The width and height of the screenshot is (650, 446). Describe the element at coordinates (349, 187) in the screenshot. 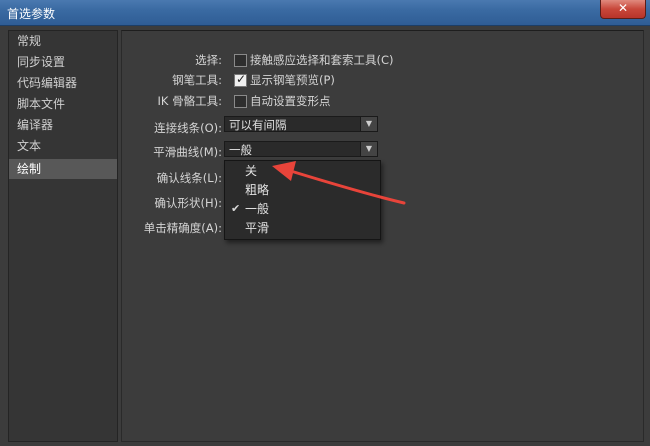

I see `annotation-arrow-shaft` at that location.